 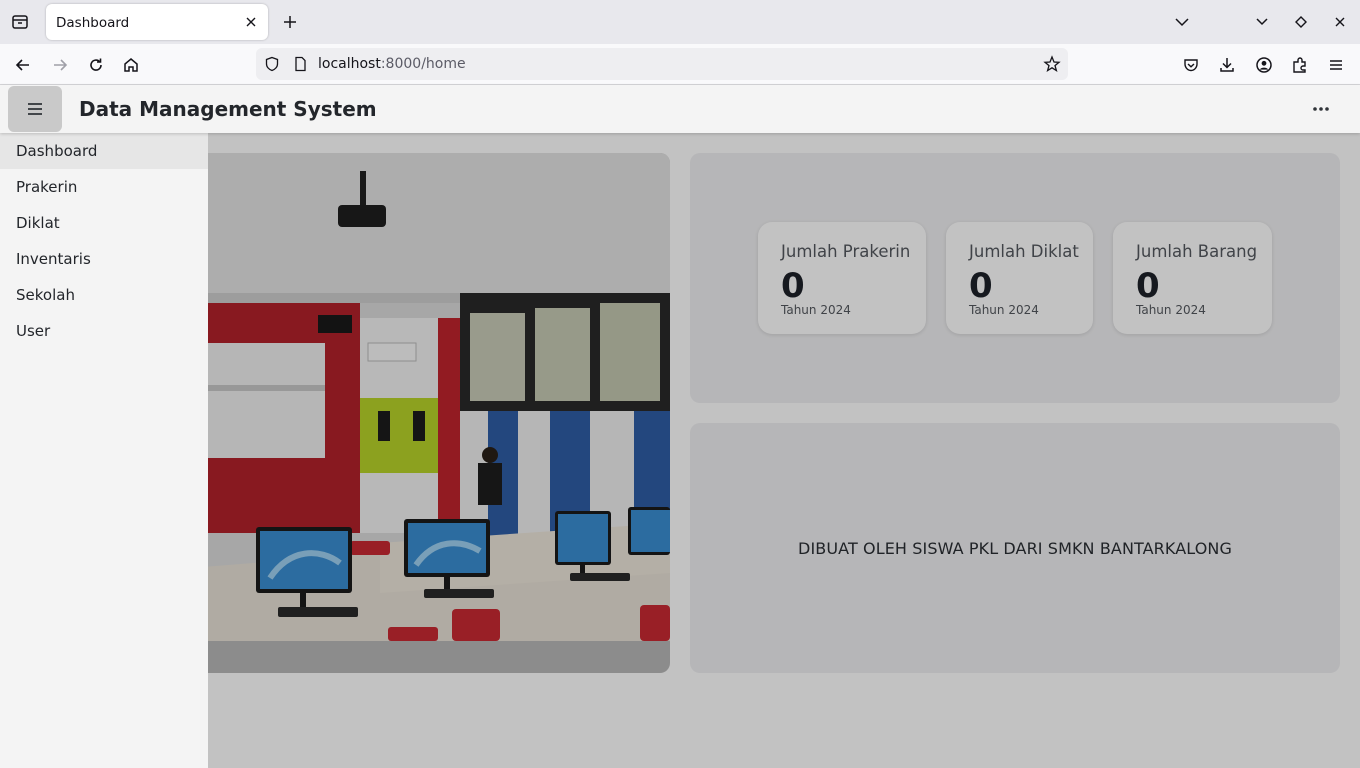 What do you see at coordinates (1301, 22) in the screenshot?
I see `diamond-icon` at bounding box center [1301, 22].